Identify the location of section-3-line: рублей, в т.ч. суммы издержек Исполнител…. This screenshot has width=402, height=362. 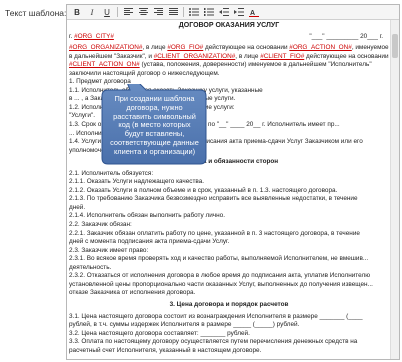
(184, 325).